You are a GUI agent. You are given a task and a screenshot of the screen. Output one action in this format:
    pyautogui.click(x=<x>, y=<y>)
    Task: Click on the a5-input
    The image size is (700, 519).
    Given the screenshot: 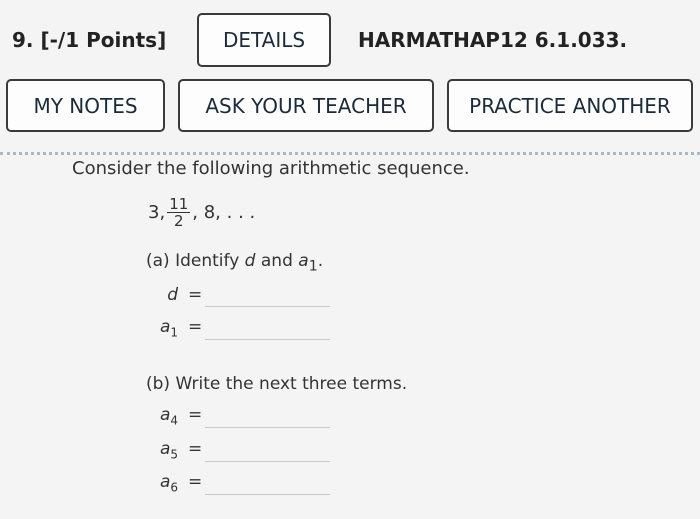 What is the action you would take?
    pyautogui.click(x=267, y=450)
    